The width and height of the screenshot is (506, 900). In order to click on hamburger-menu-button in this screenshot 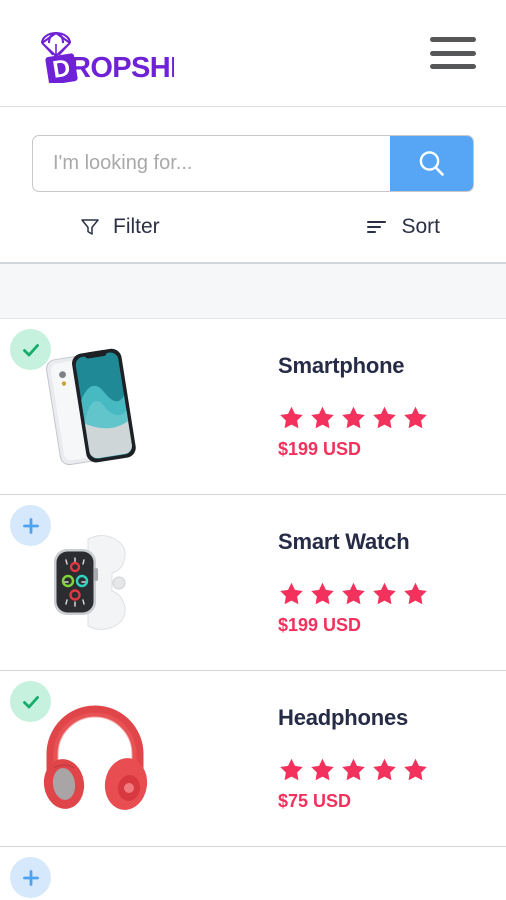, I will do `click(453, 53)`.